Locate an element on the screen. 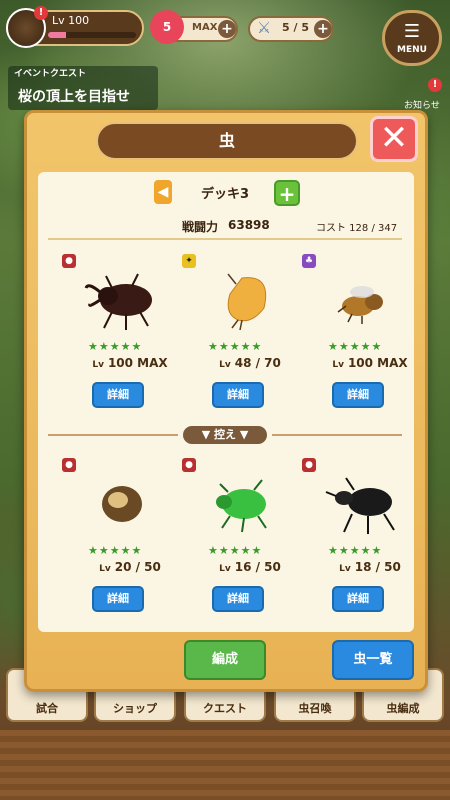 The image size is (450, 800). cost-value: コスト 128 / 347 is located at coordinates (357, 228).